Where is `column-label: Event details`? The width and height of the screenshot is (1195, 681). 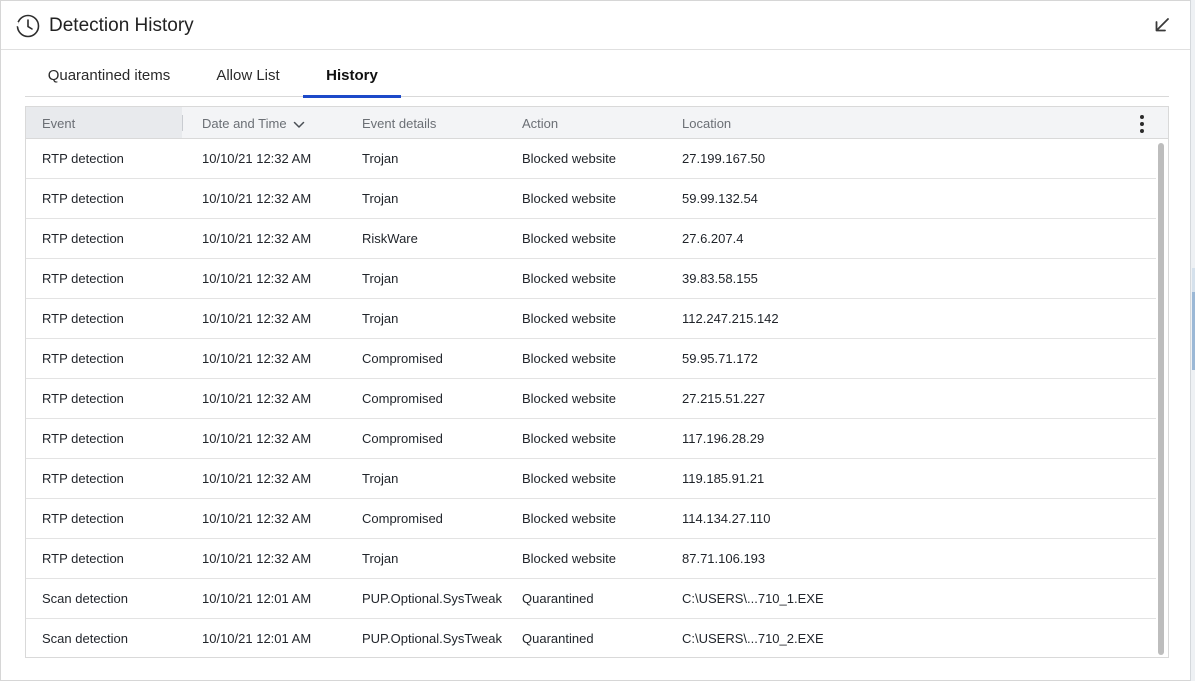 column-label: Event details is located at coordinates (399, 123).